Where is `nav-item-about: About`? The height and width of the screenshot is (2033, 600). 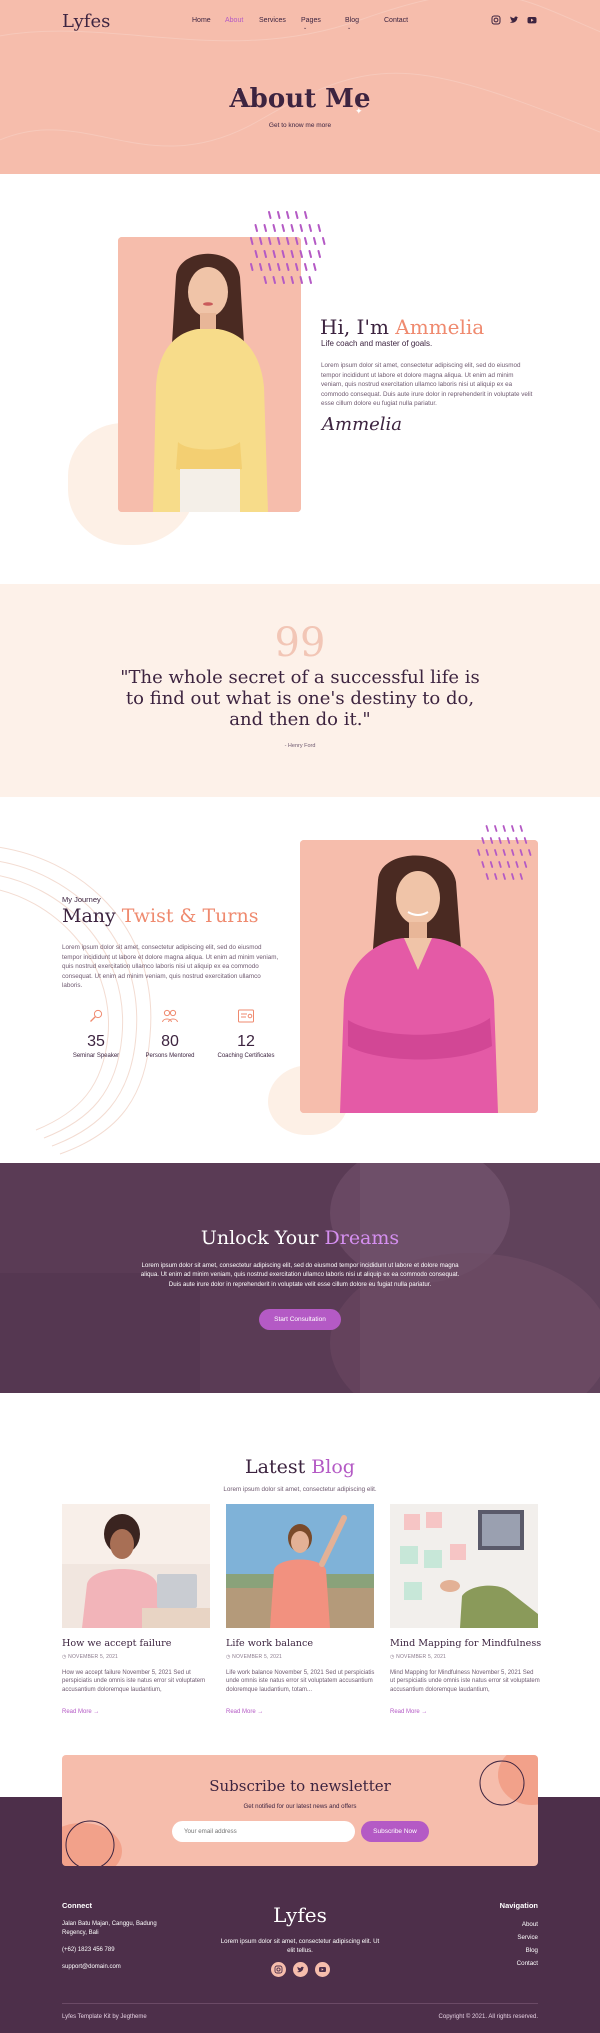
nav-item-about: About is located at coordinates (234, 20).